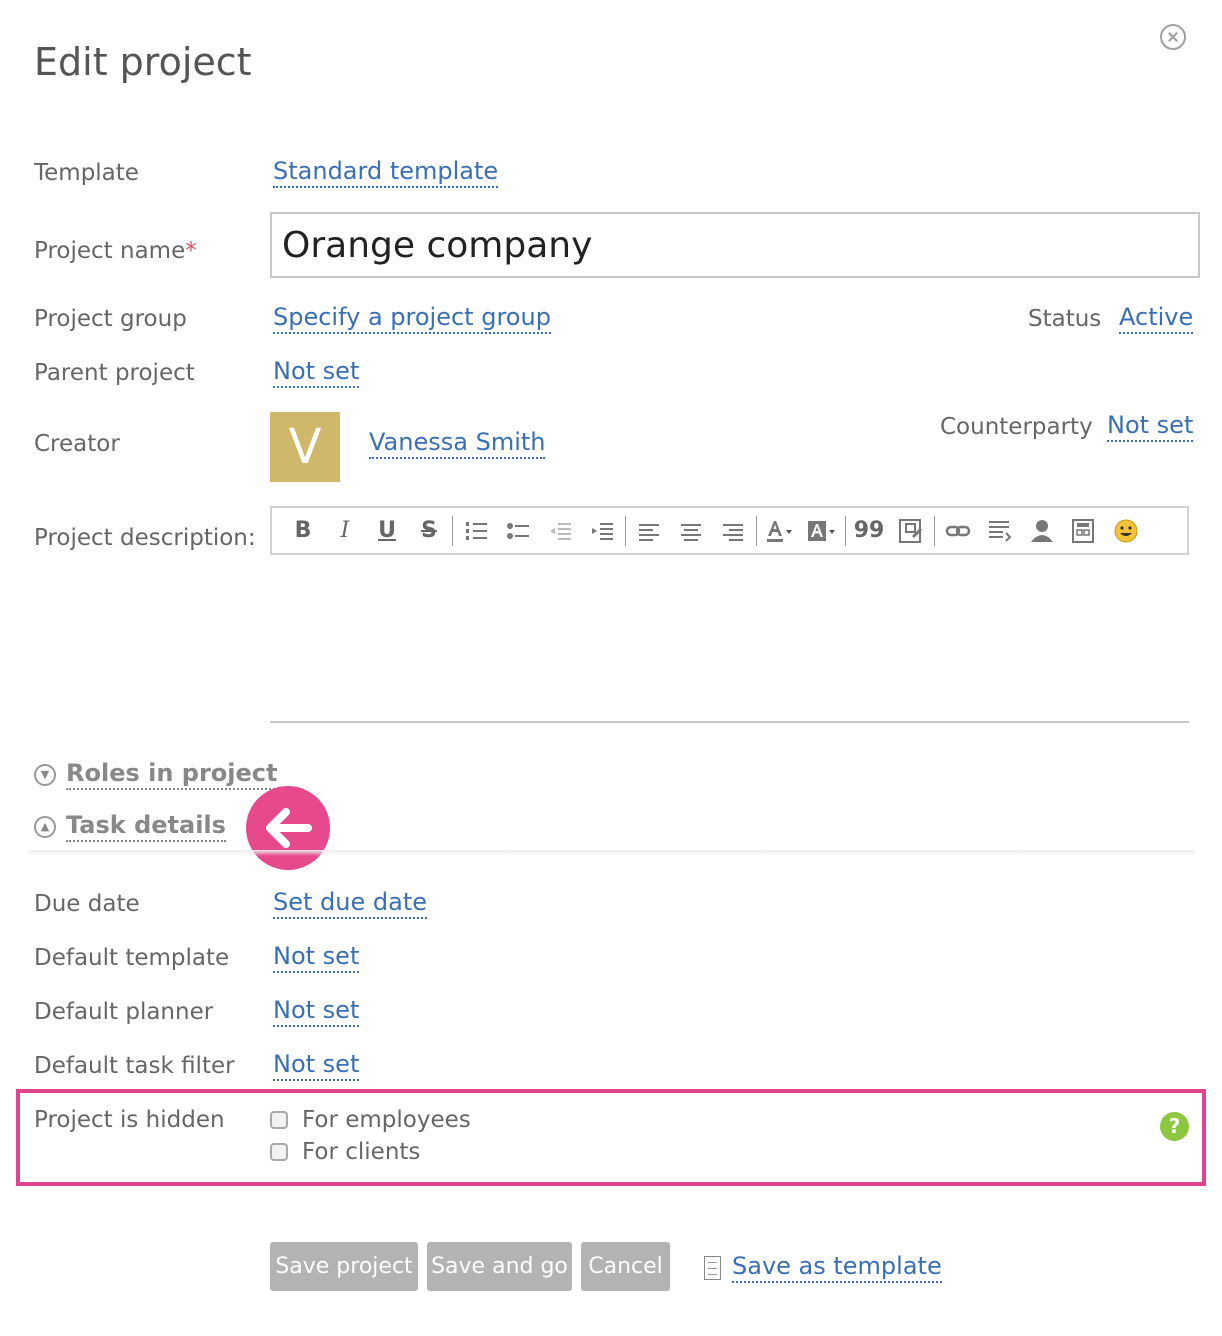 The height and width of the screenshot is (1336, 1222). What do you see at coordinates (958, 531) in the screenshot?
I see `link-icon` at bounding box center [958, 531].